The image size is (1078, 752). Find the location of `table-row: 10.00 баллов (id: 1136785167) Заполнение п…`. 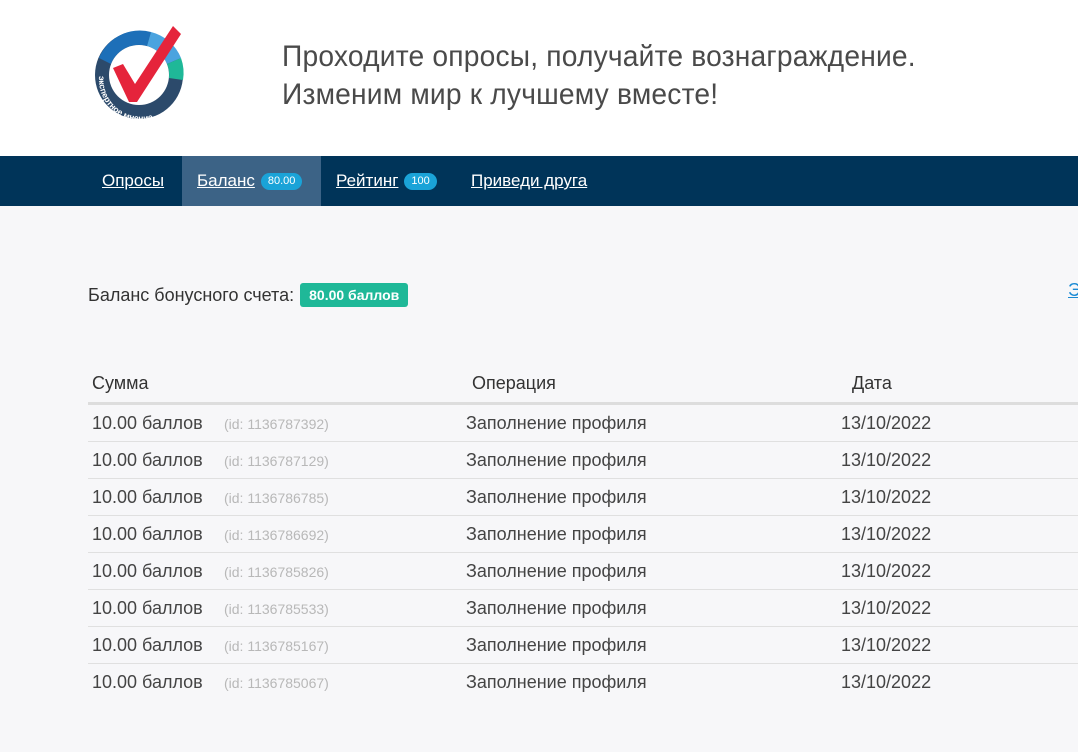

table-row: 10.00 баллов (id: 1136785167) Заполнение п… is located at coordinates (583, 645).